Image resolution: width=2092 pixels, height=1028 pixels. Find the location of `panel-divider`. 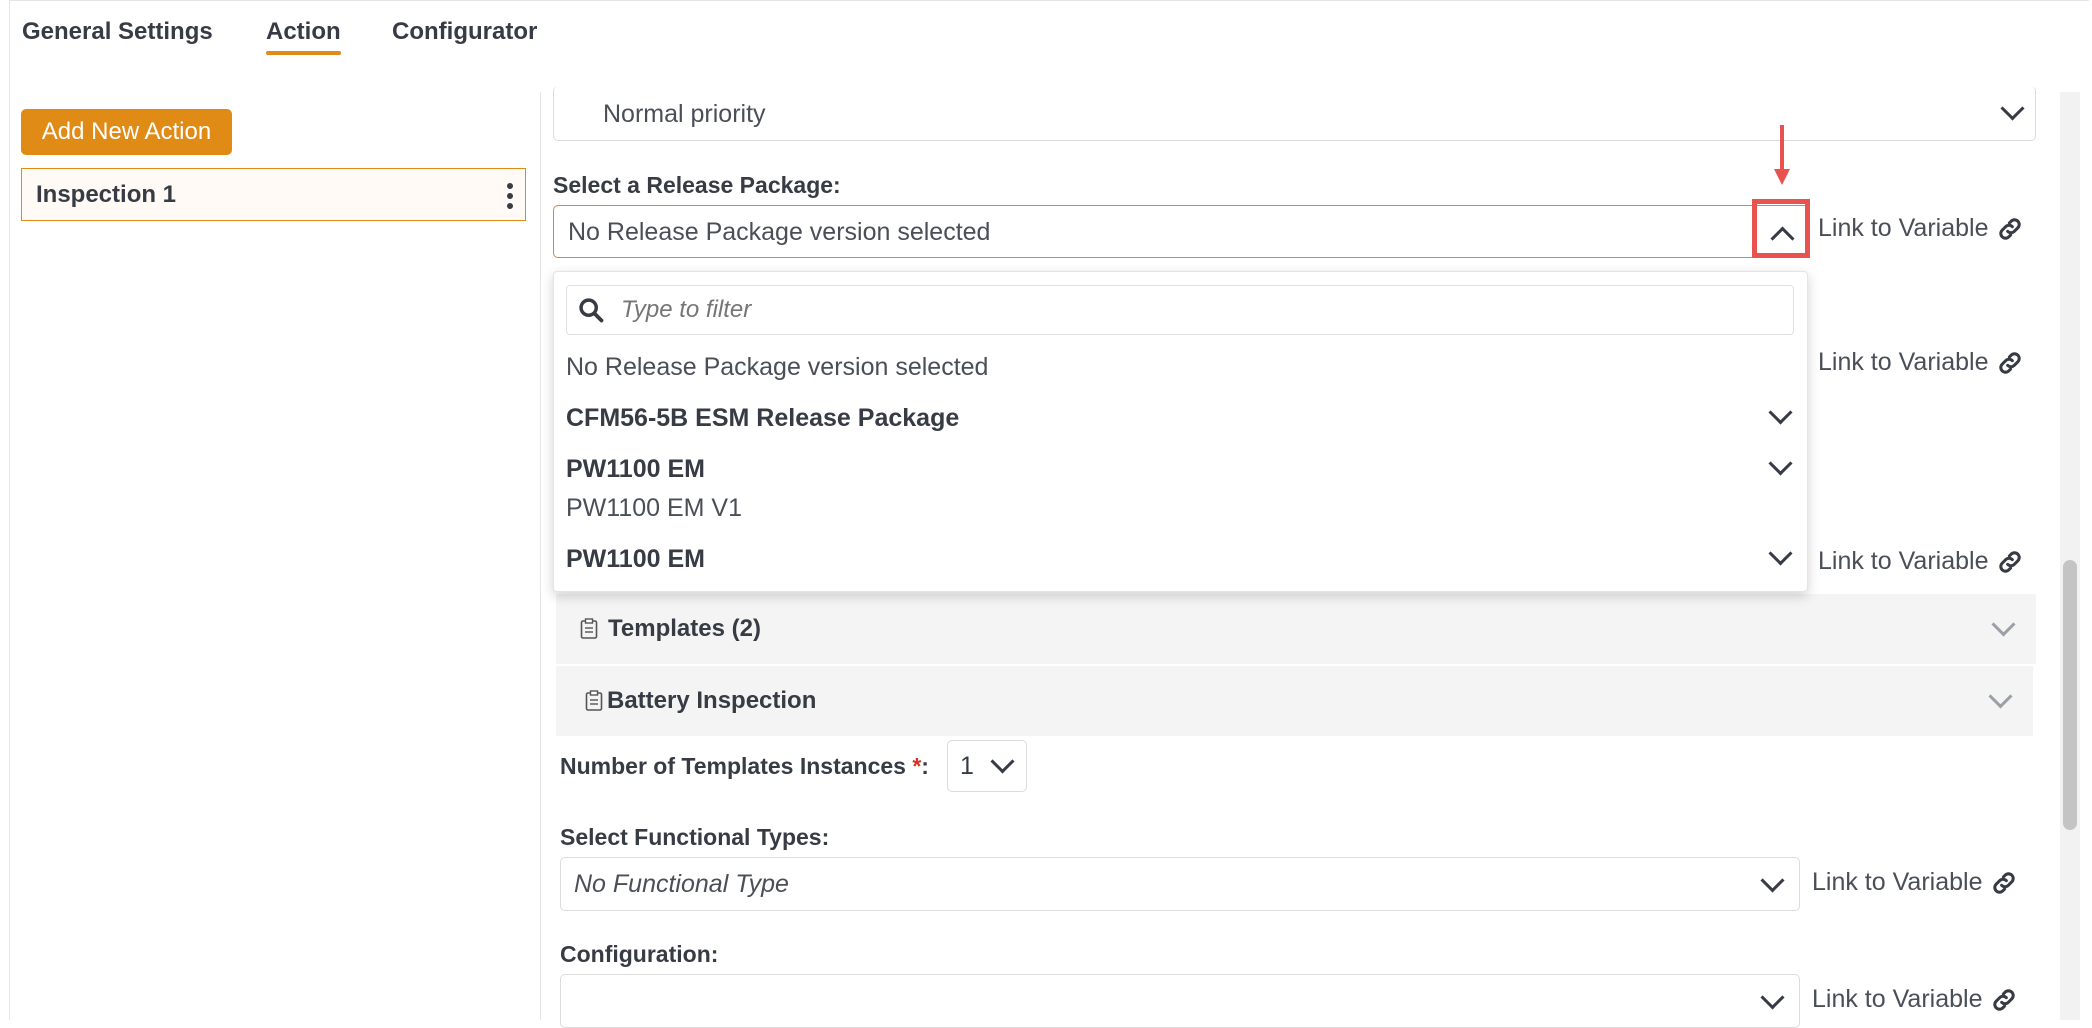

panel-divider is located at coordinates (540, 556).